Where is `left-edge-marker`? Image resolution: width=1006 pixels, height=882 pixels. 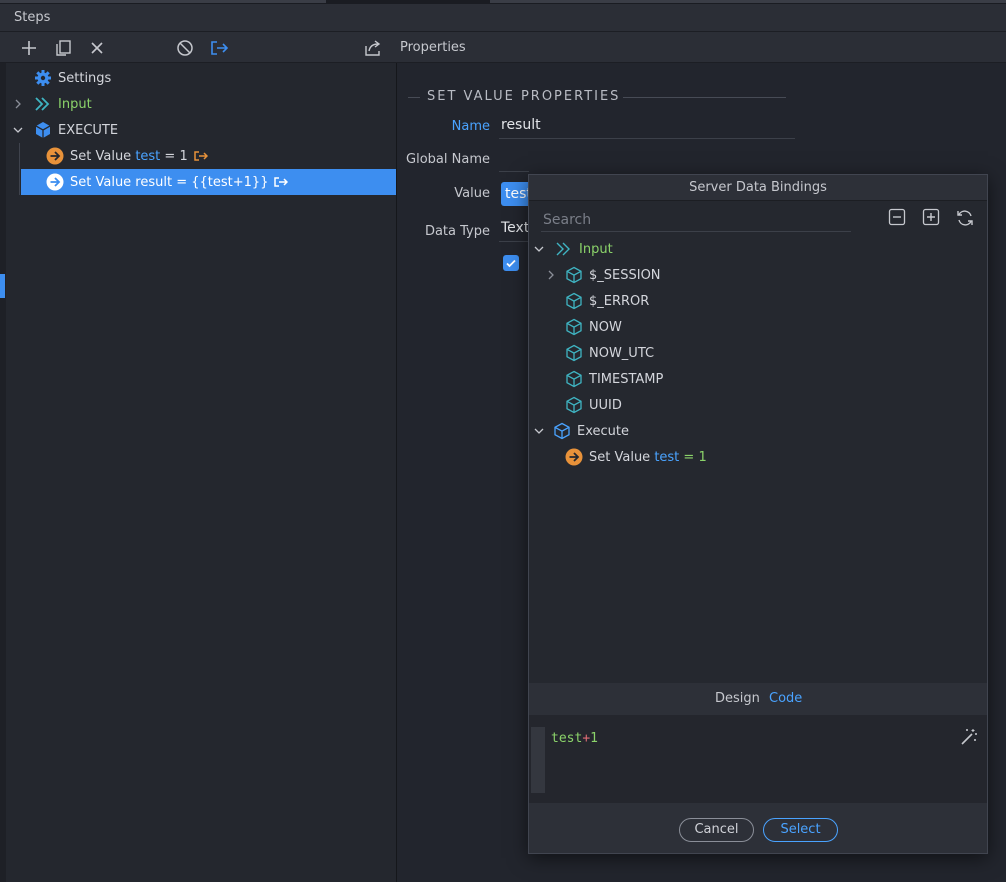 left-edge-marker is located at coordinates (2, 286).